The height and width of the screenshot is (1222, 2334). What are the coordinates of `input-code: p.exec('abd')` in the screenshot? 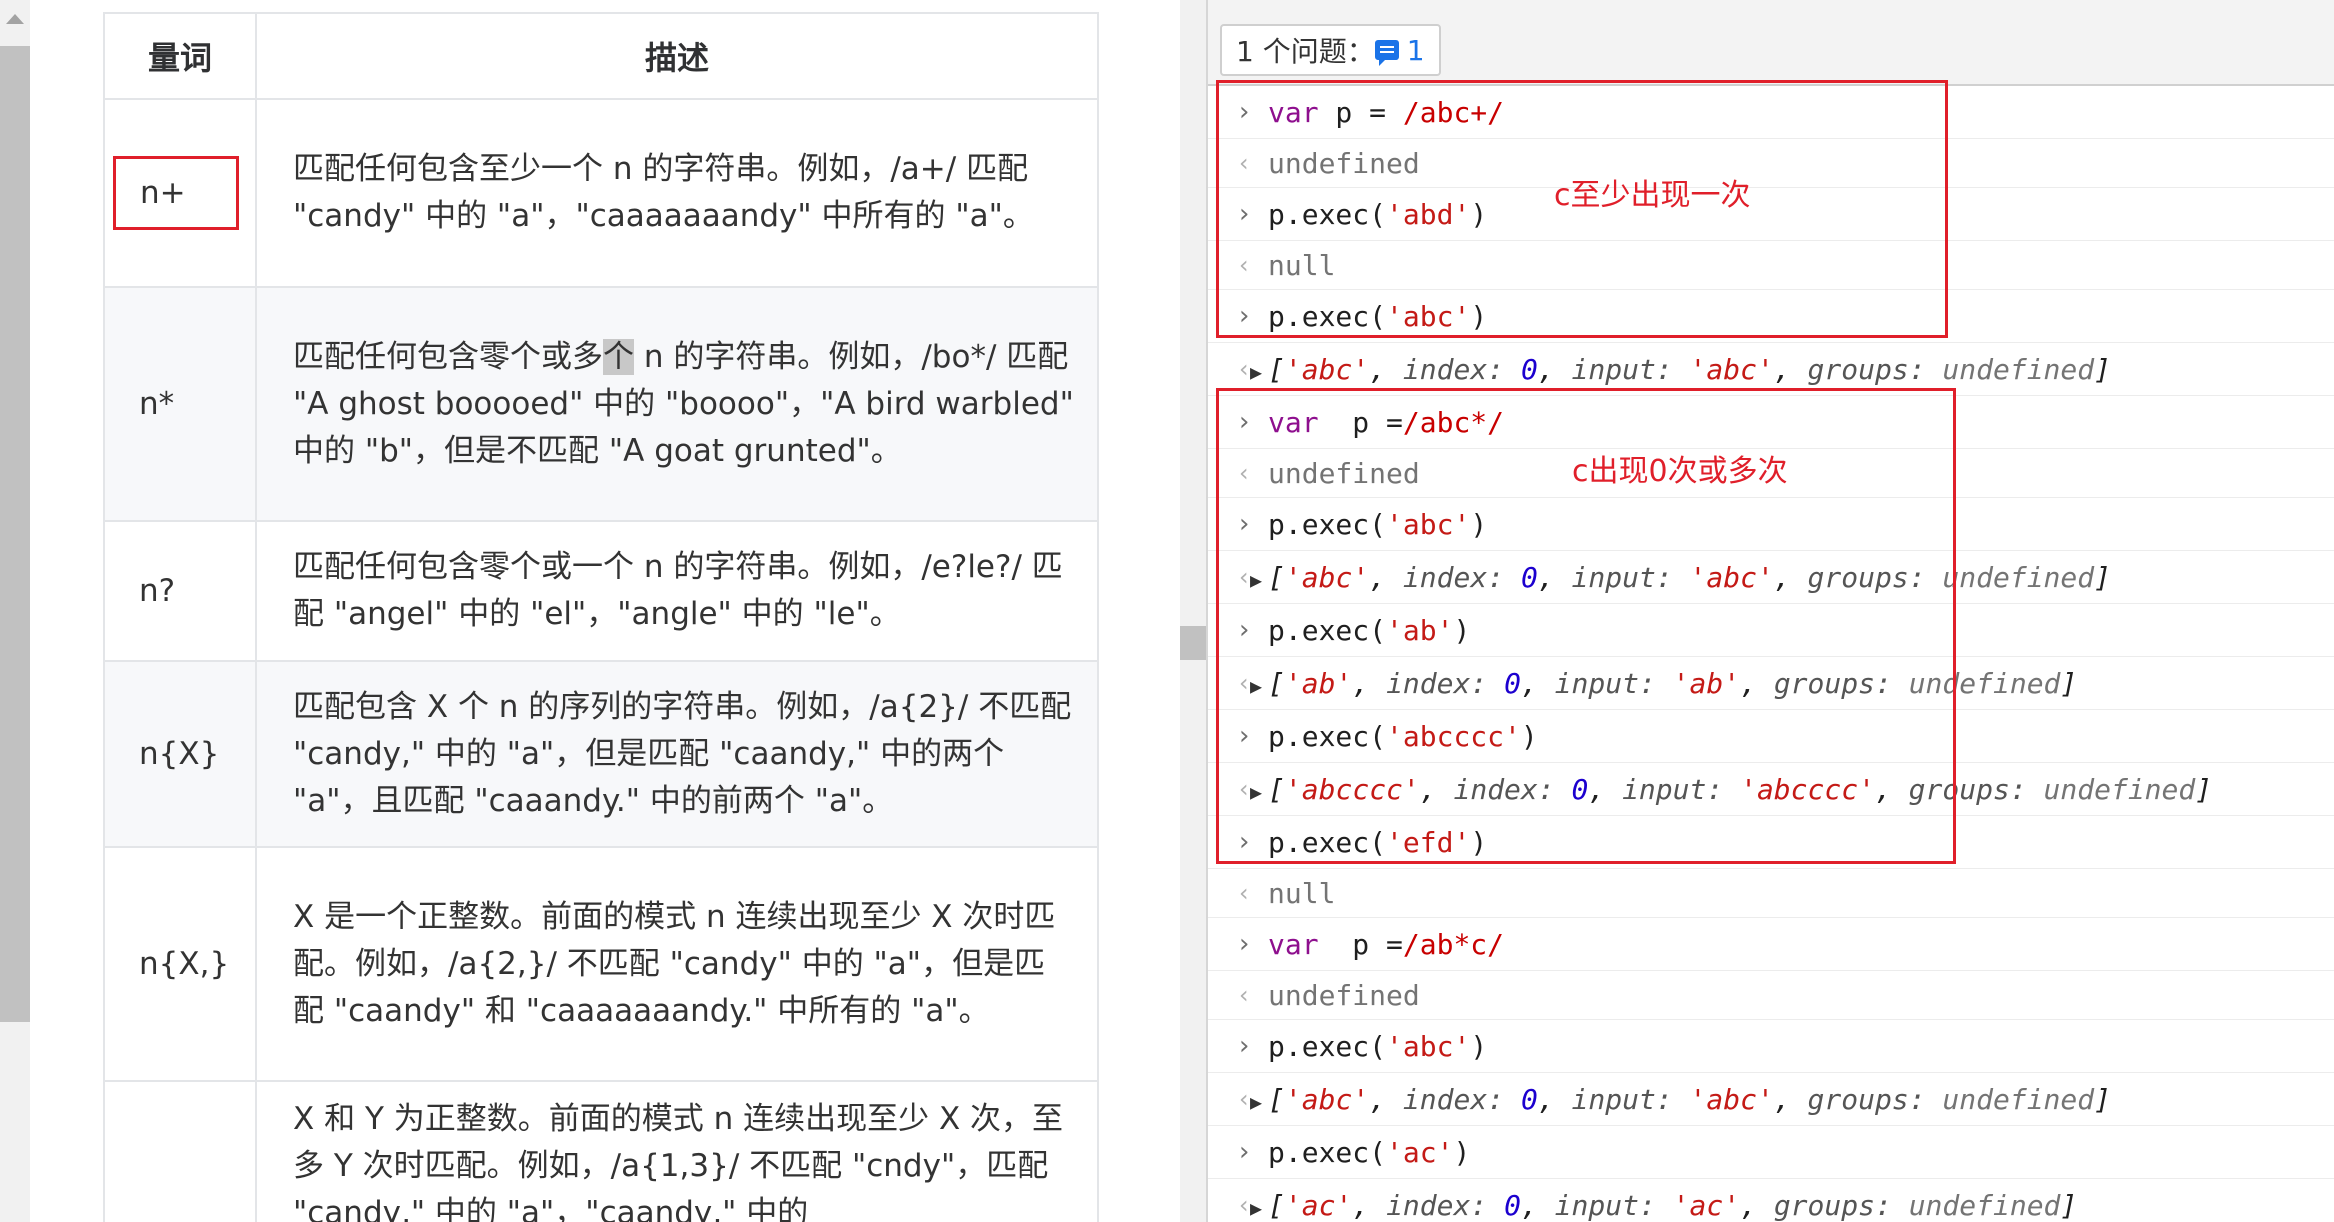 It's located at (1377, 214).